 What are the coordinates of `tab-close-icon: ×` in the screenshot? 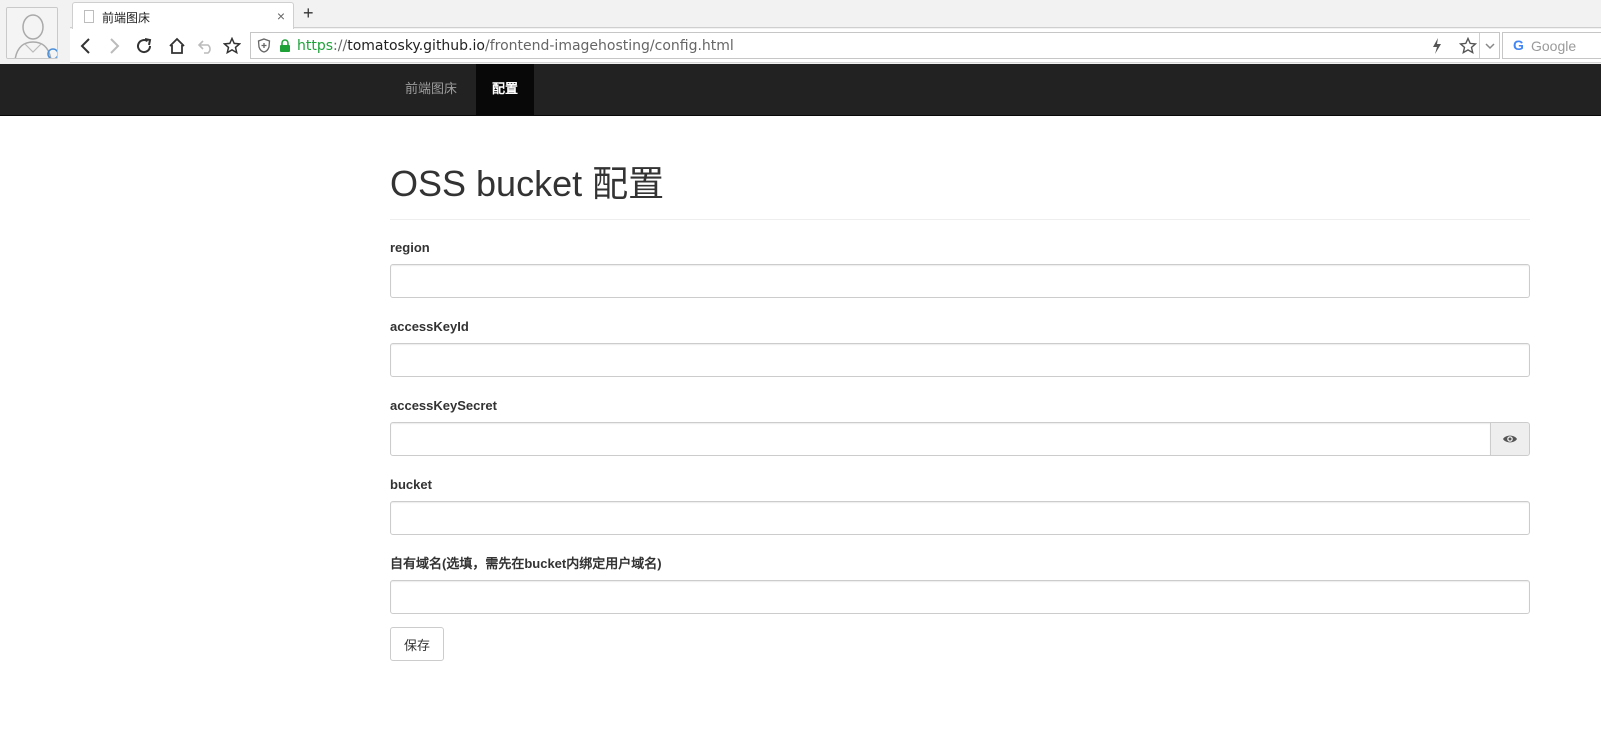 It's located at (281, 16).